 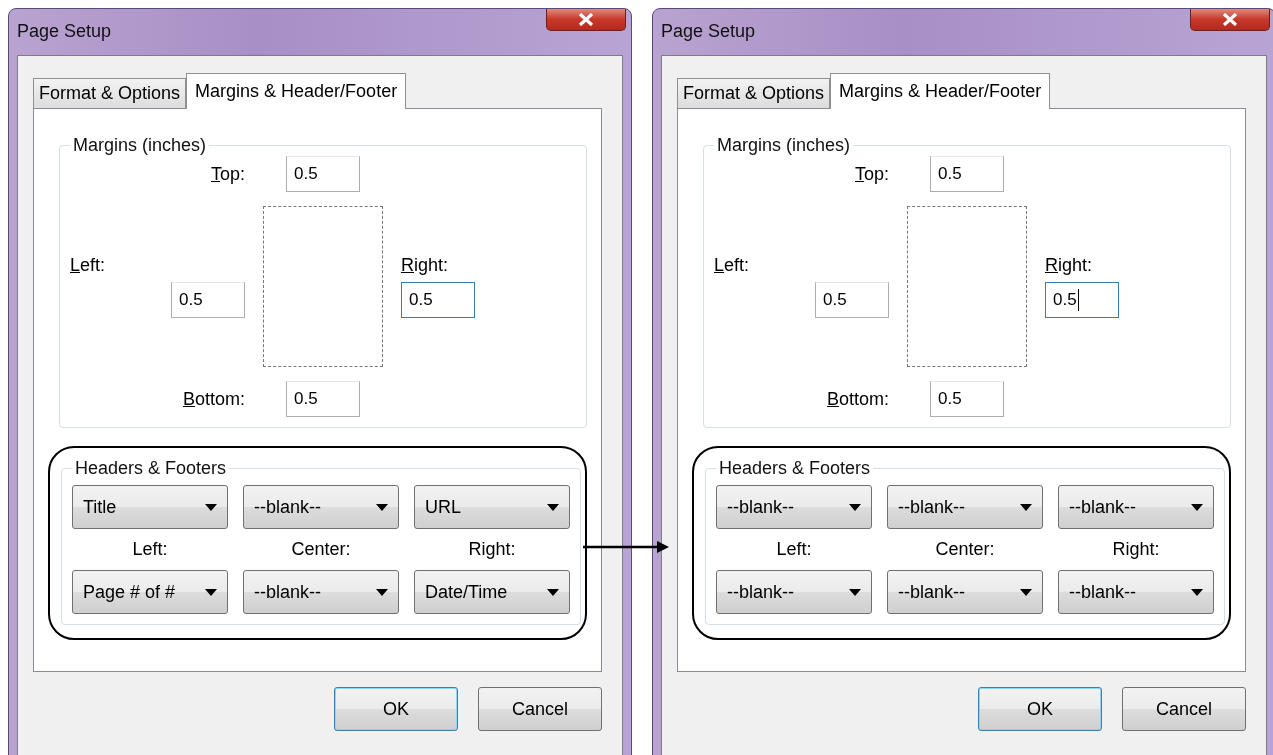 I want to click on dropdown: Title, so click(x=150, y=507).